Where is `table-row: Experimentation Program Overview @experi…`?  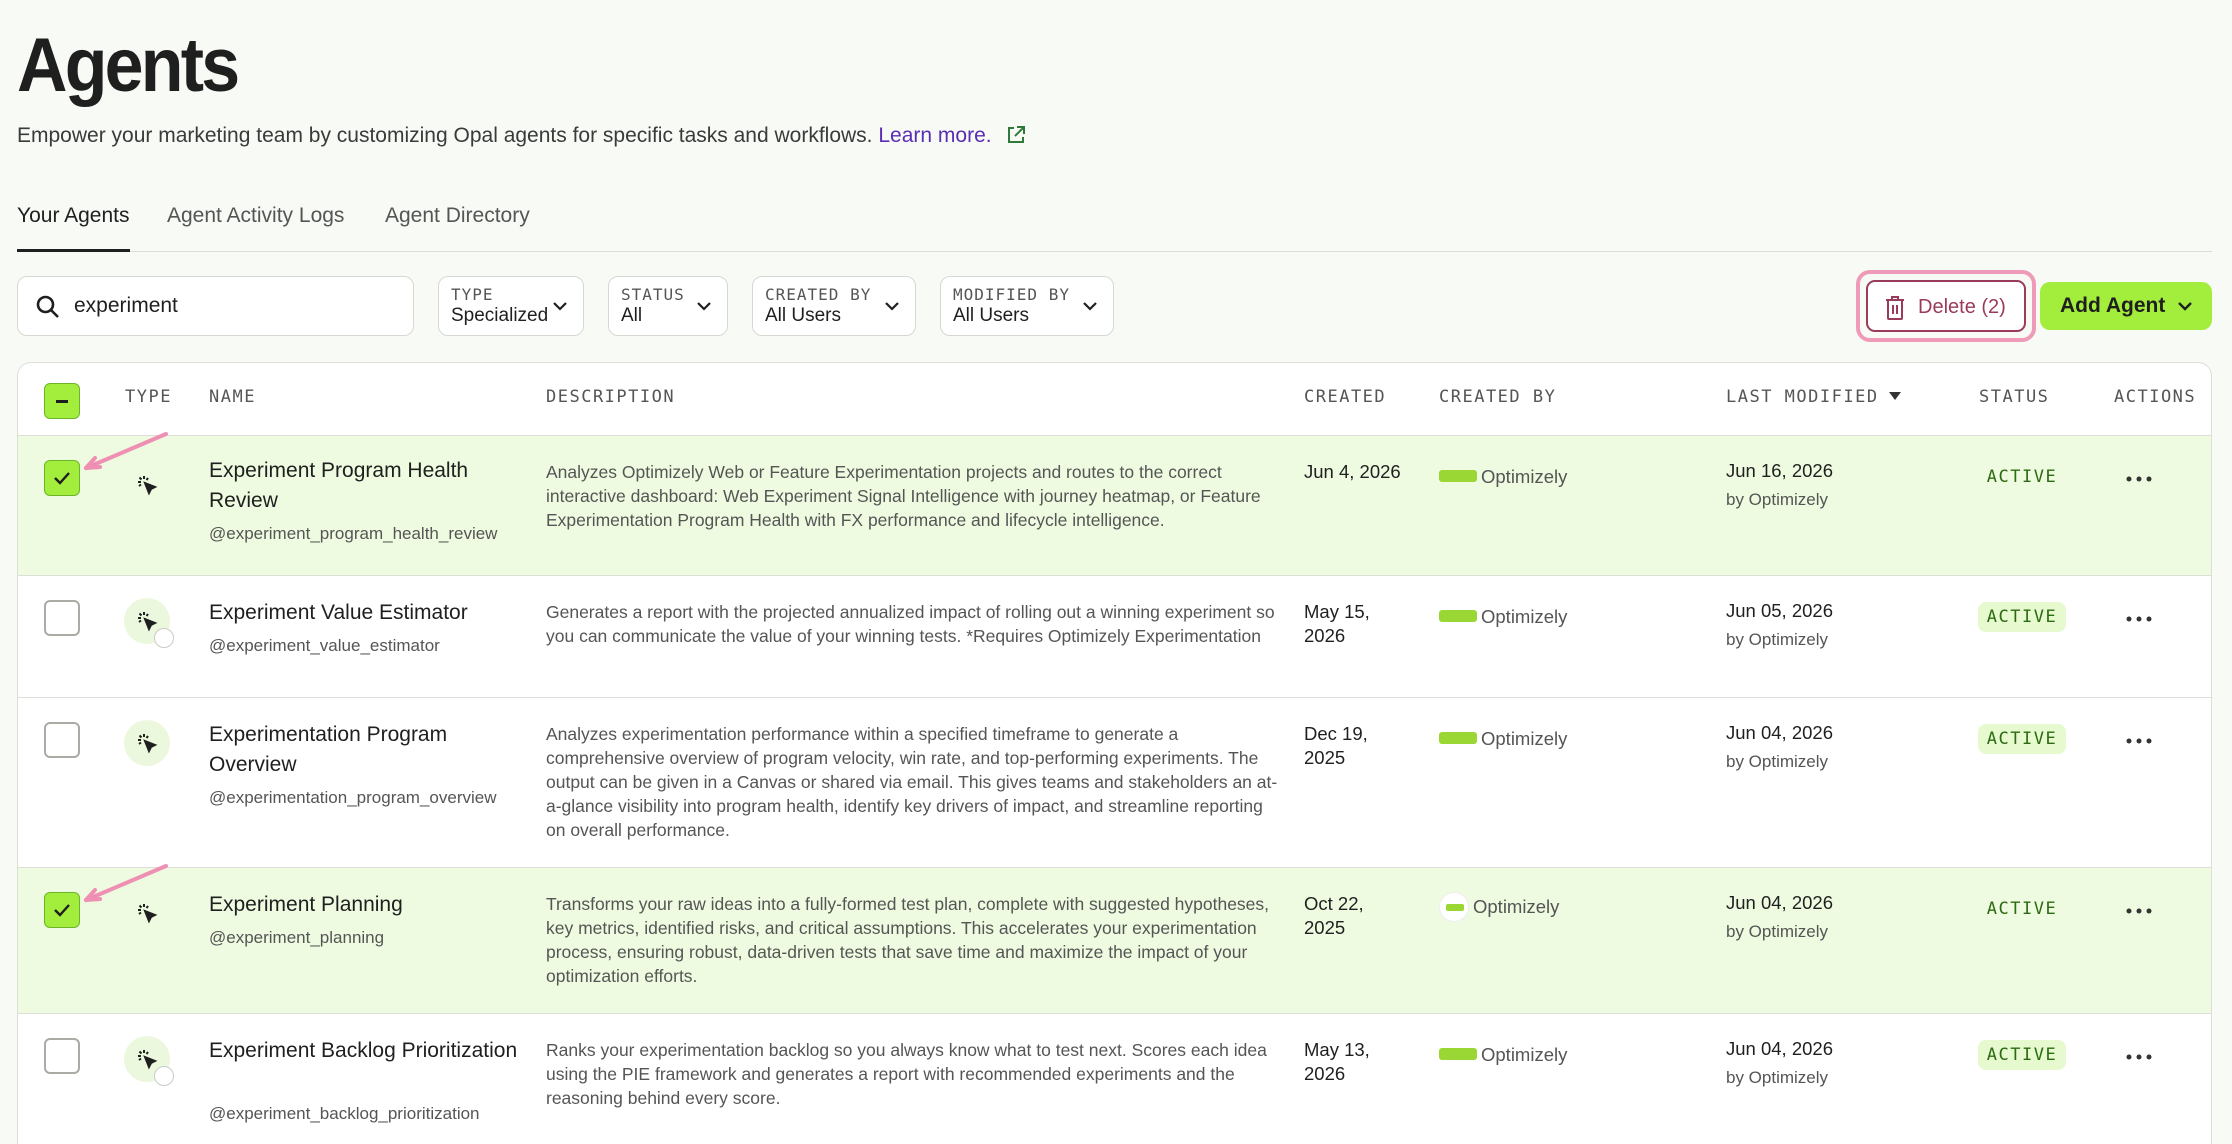
table-row: Experimentation Program Overview @experi… is located at coordinates (1114, 782).